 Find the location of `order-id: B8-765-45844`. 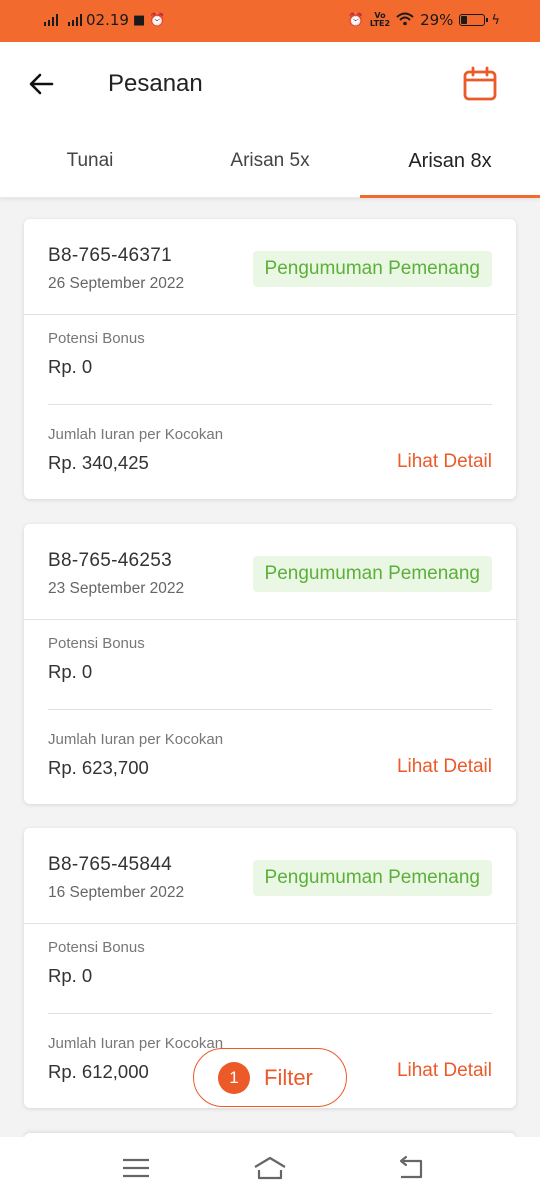

order-id: B8-765-45844 is located at coordinates (110, 864).